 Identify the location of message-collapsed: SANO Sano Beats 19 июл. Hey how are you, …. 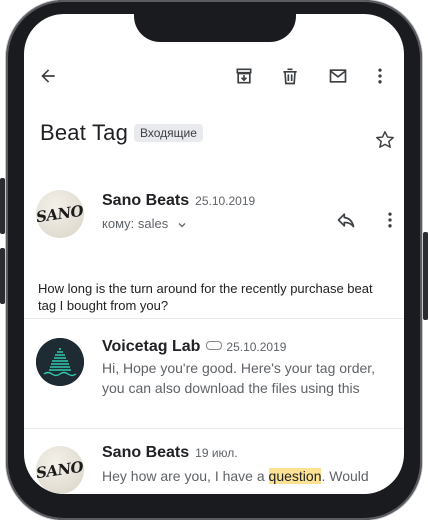
(214, 464).